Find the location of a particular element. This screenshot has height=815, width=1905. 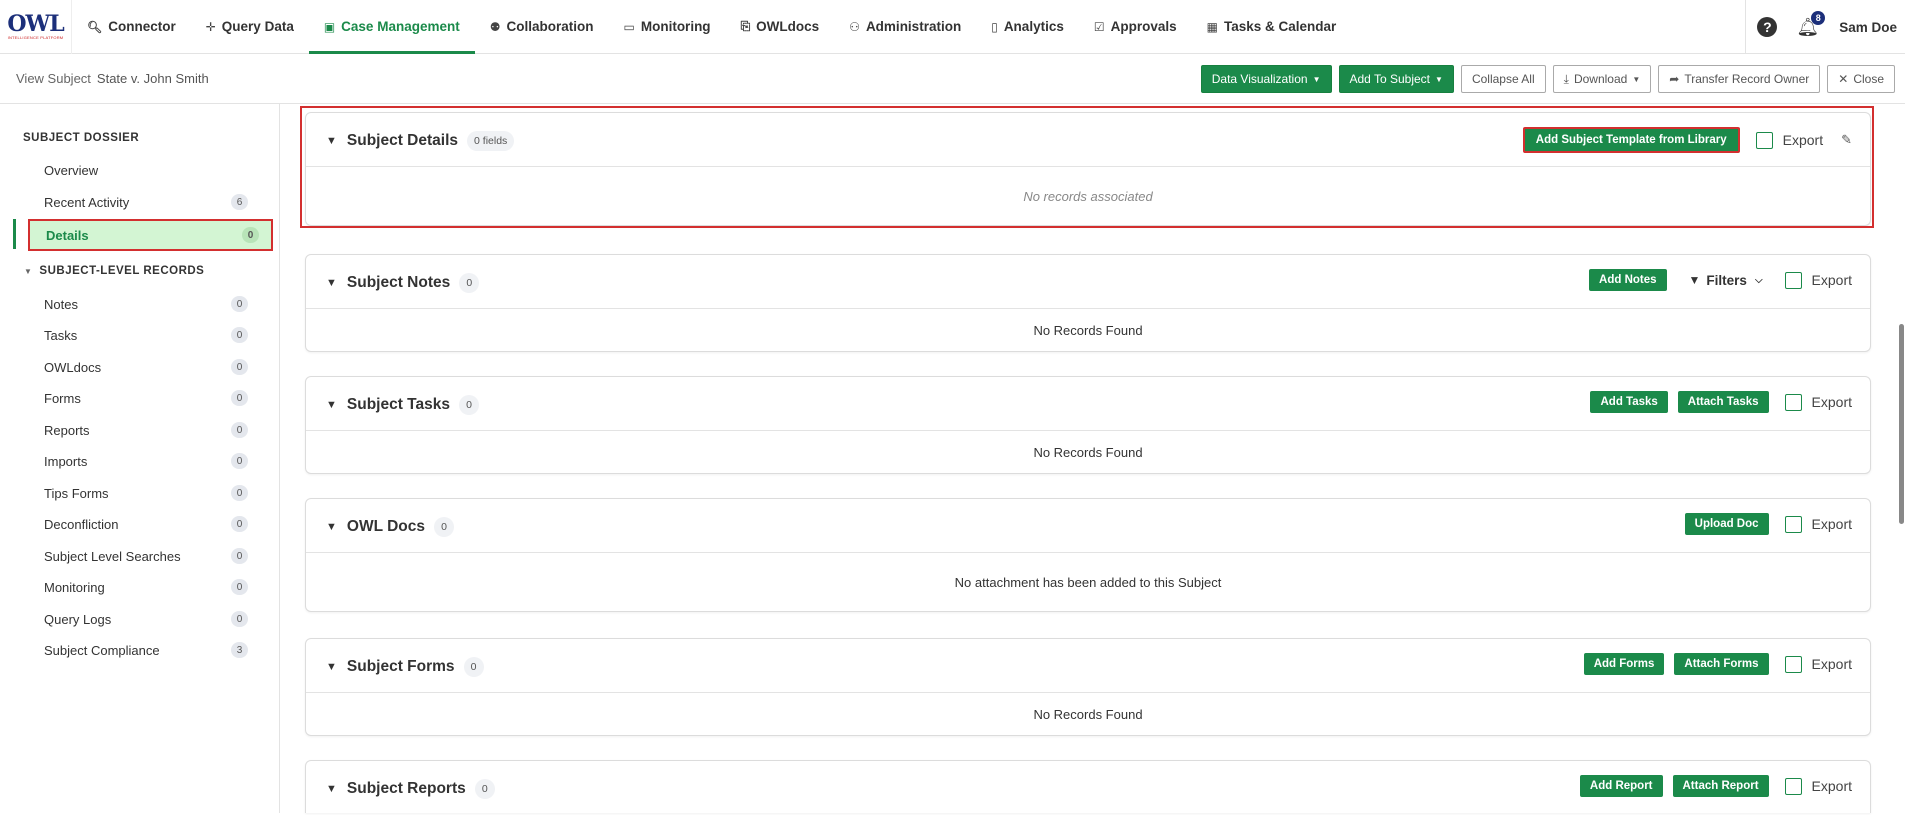

sidebar-item-subject-level-searches: Subject Level Searches 0 is located at coordinates (144, 556).